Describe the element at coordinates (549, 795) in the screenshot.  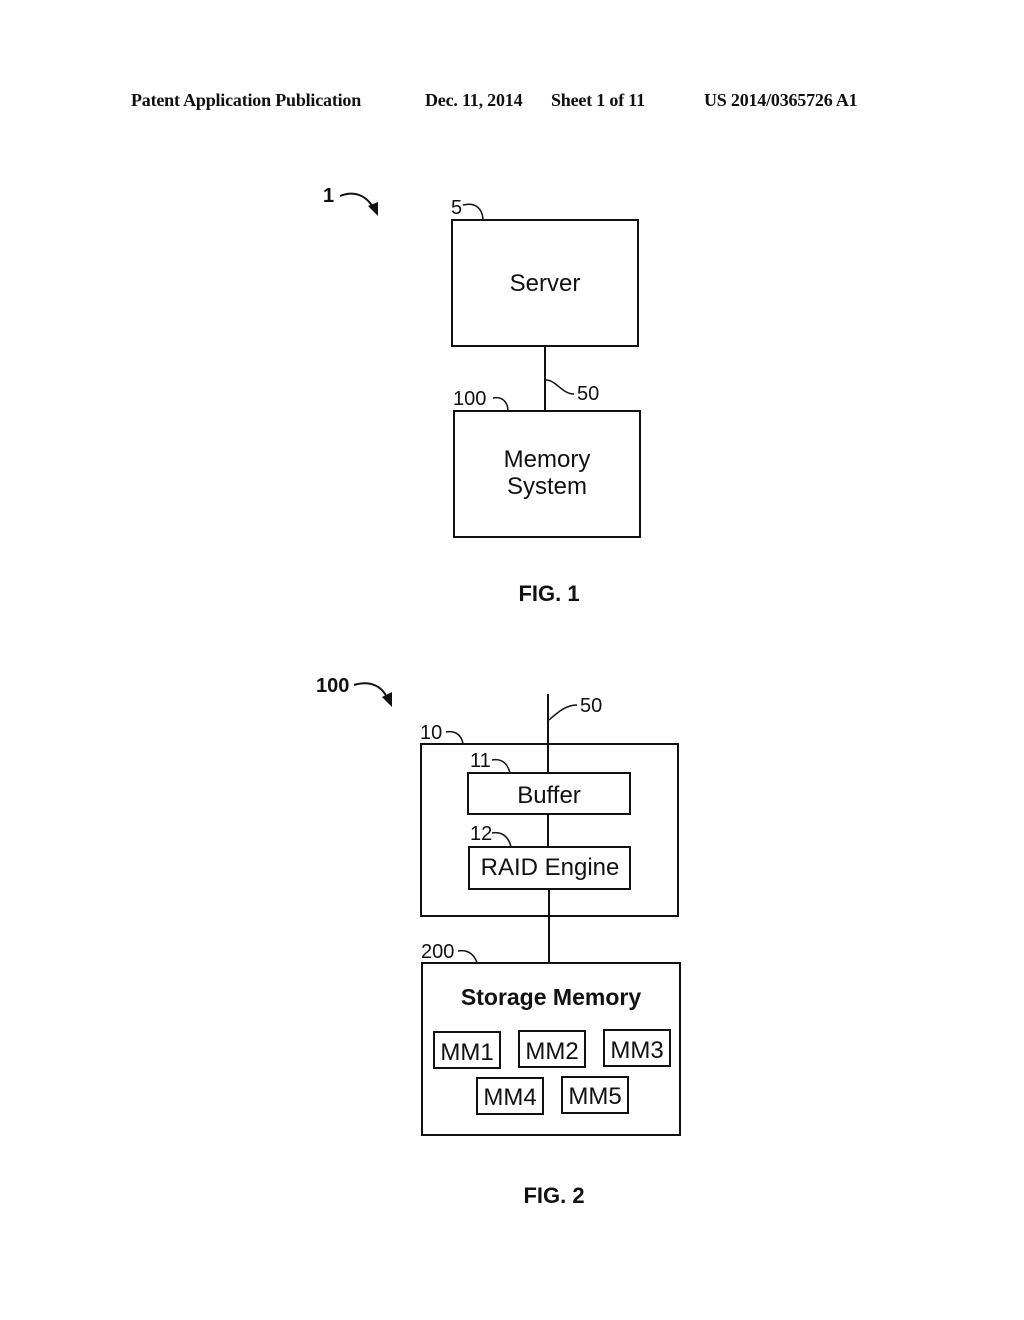
I see `buffer-label: Buffer` at that location.